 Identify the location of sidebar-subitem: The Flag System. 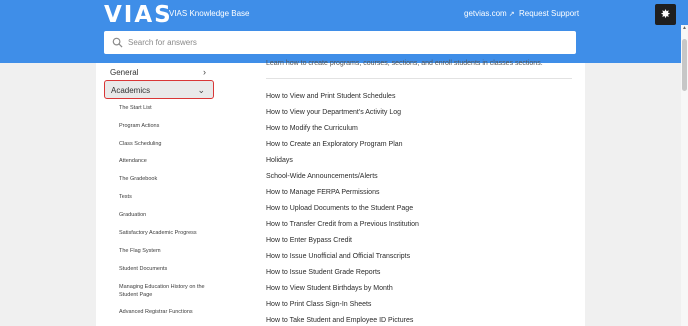
(169, 251).